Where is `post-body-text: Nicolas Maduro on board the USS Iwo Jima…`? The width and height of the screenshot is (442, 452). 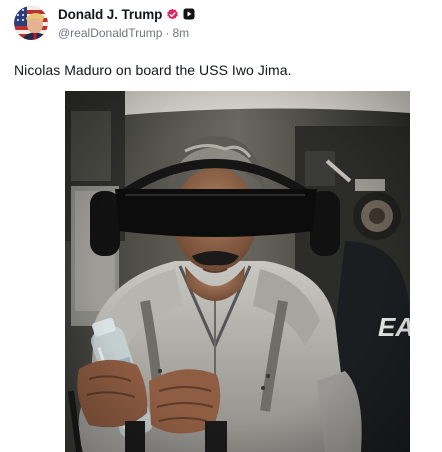
post-body-text: Nicolas Maduro on board the USS Iwo Jima… is located at coordinates (153, 70).